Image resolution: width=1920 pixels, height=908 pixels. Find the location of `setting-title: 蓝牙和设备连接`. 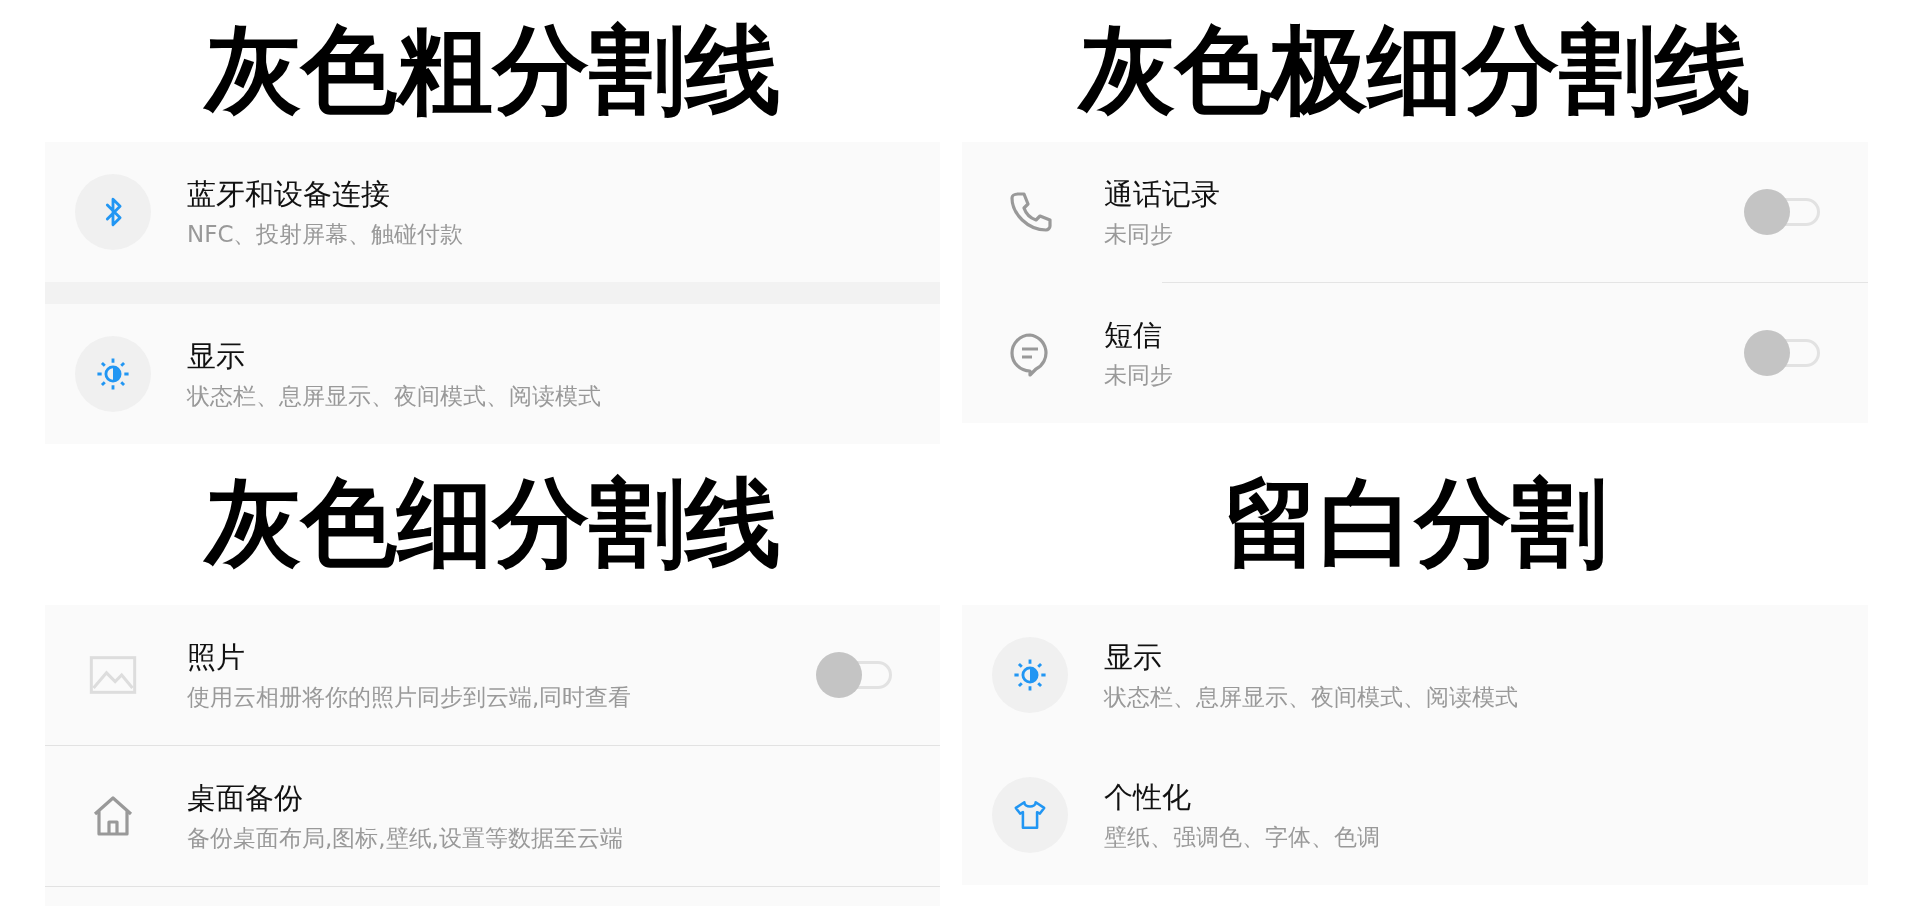

setting-title: 蓝牙和设备连接 is located at coordinates (288, 194).